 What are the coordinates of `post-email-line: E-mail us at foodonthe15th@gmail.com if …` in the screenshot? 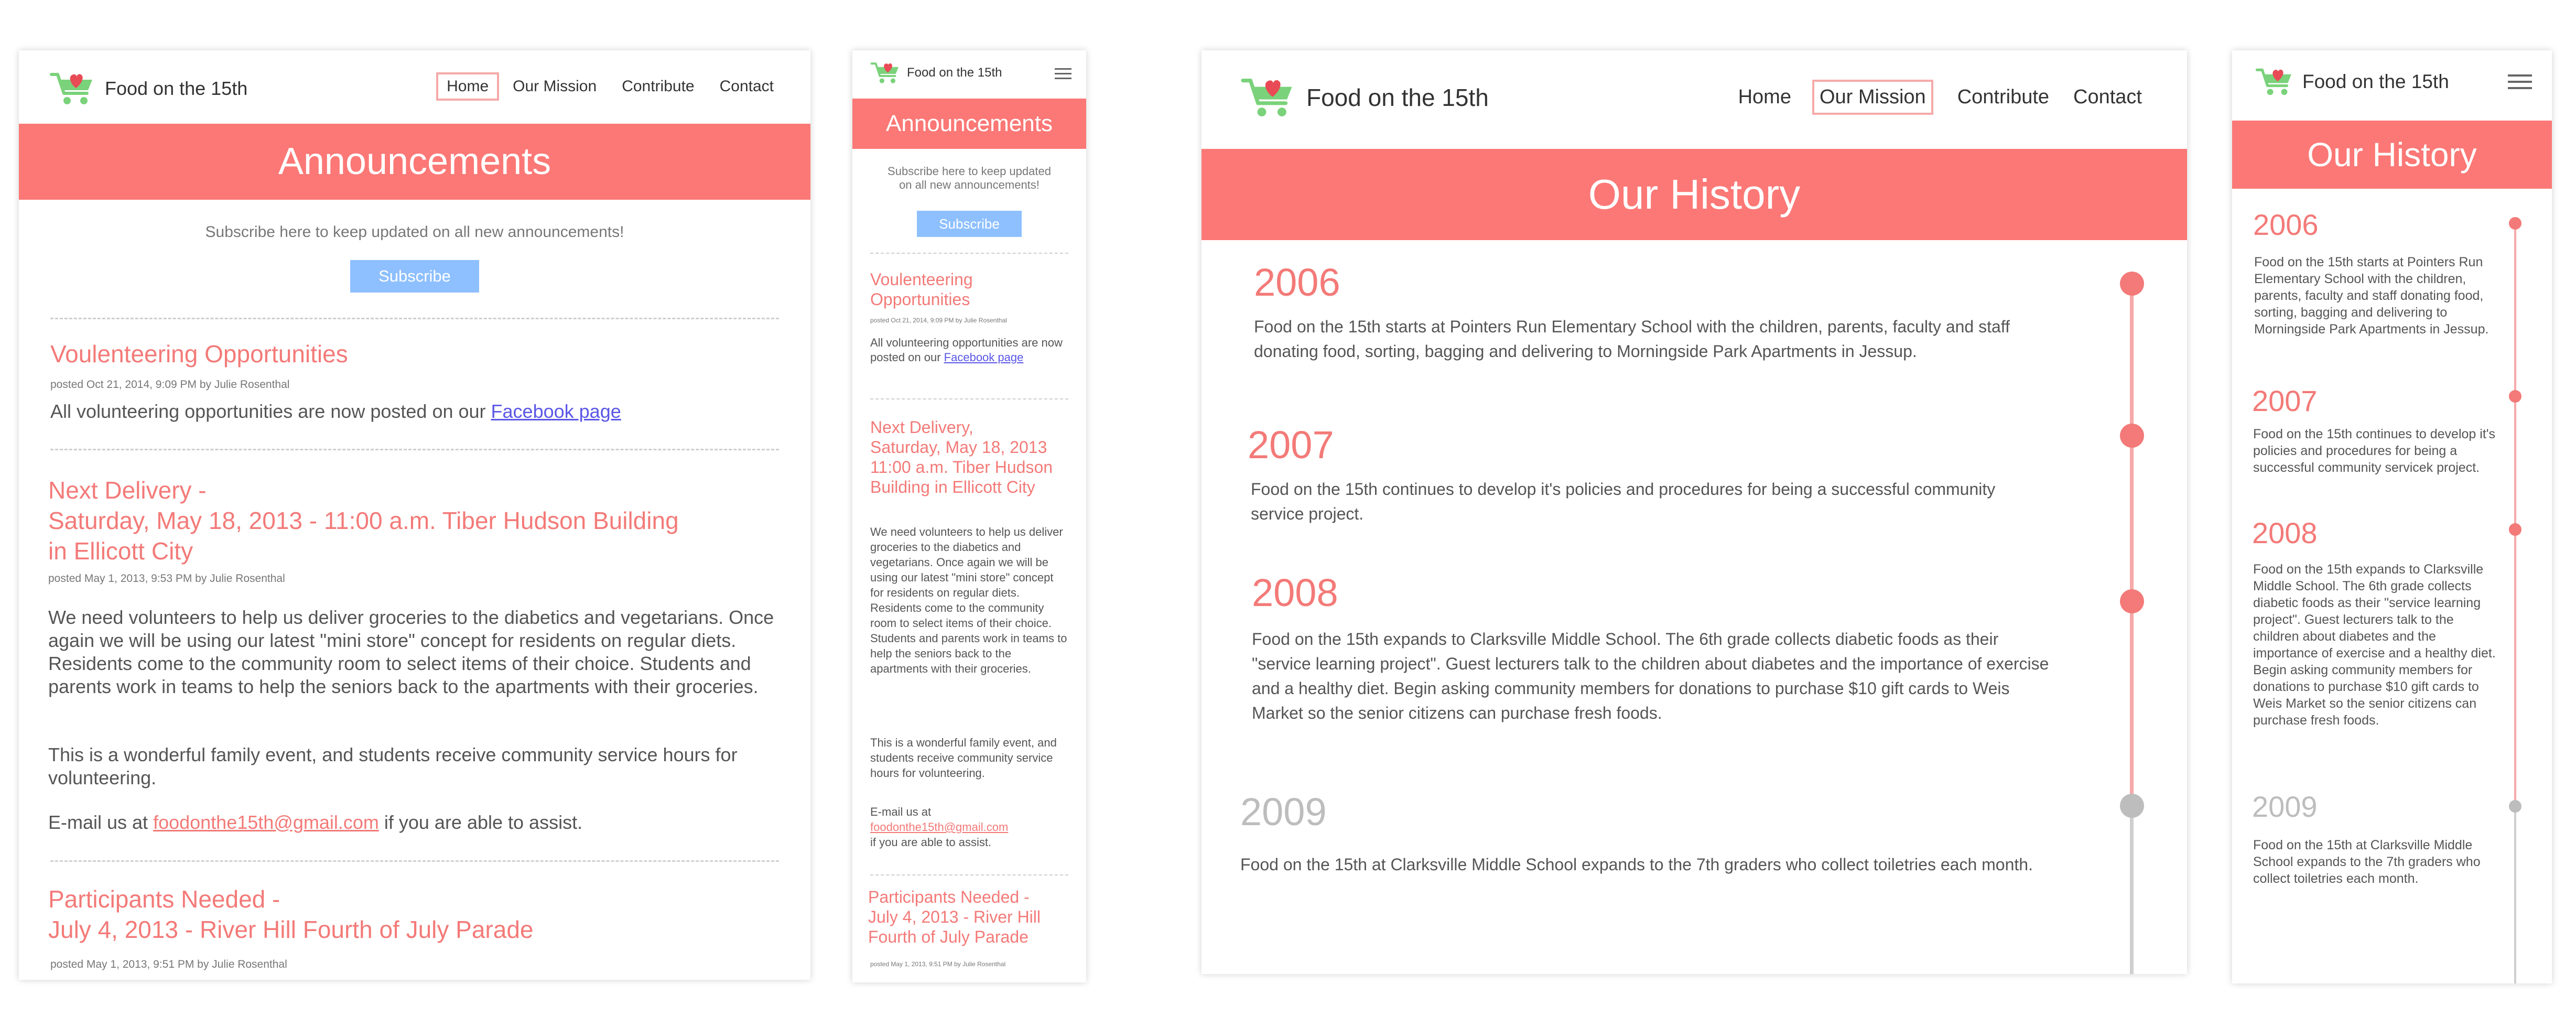 It's located at (969, 827).